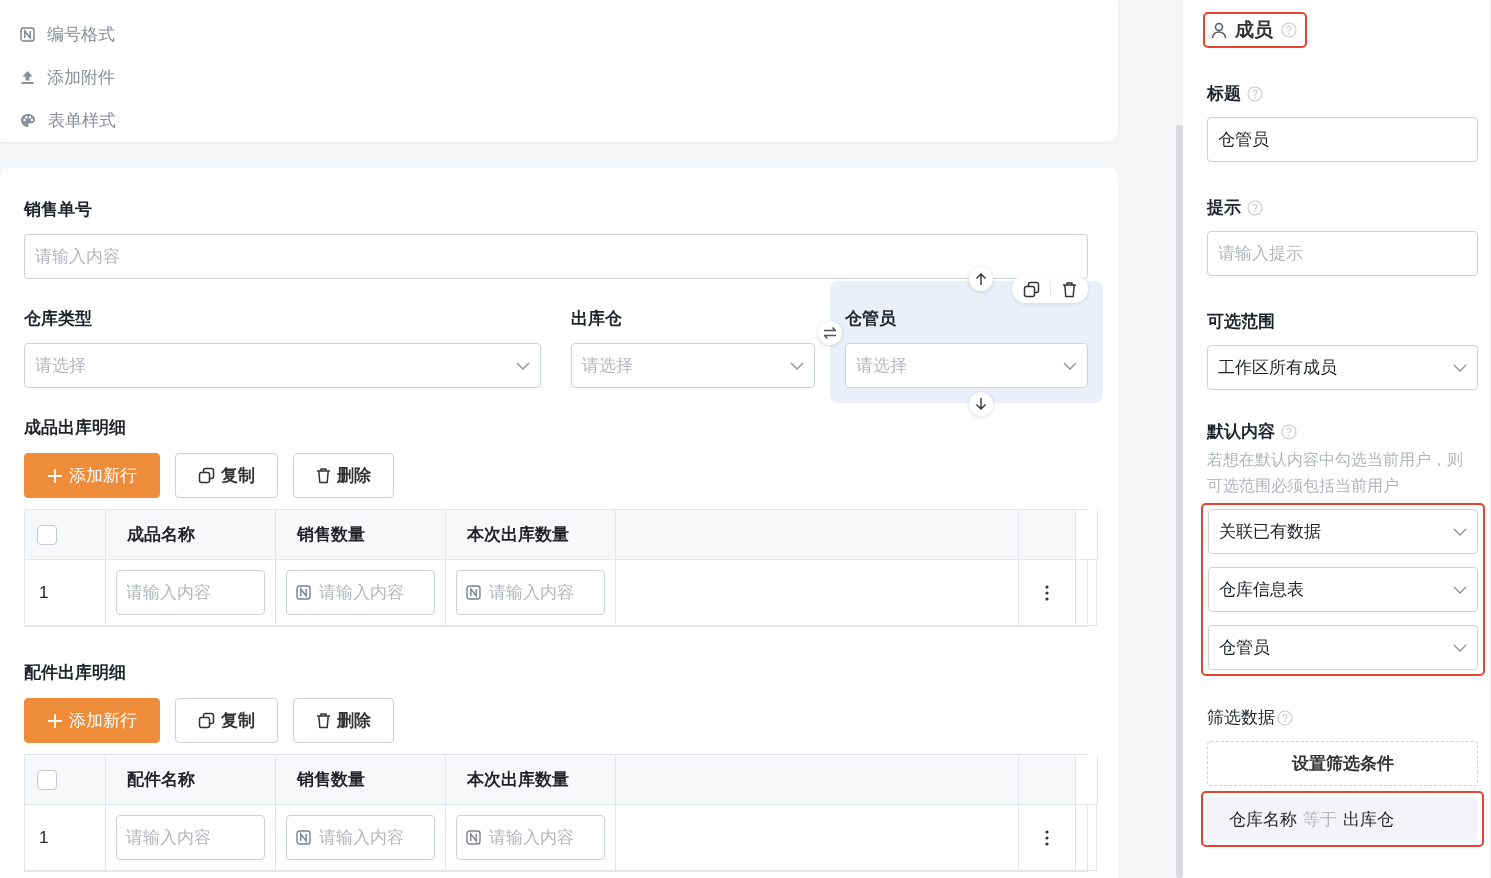  Describe the element at coordinates (191, 780) in the screenshot. I see `column-header: 配件名称` at that location.